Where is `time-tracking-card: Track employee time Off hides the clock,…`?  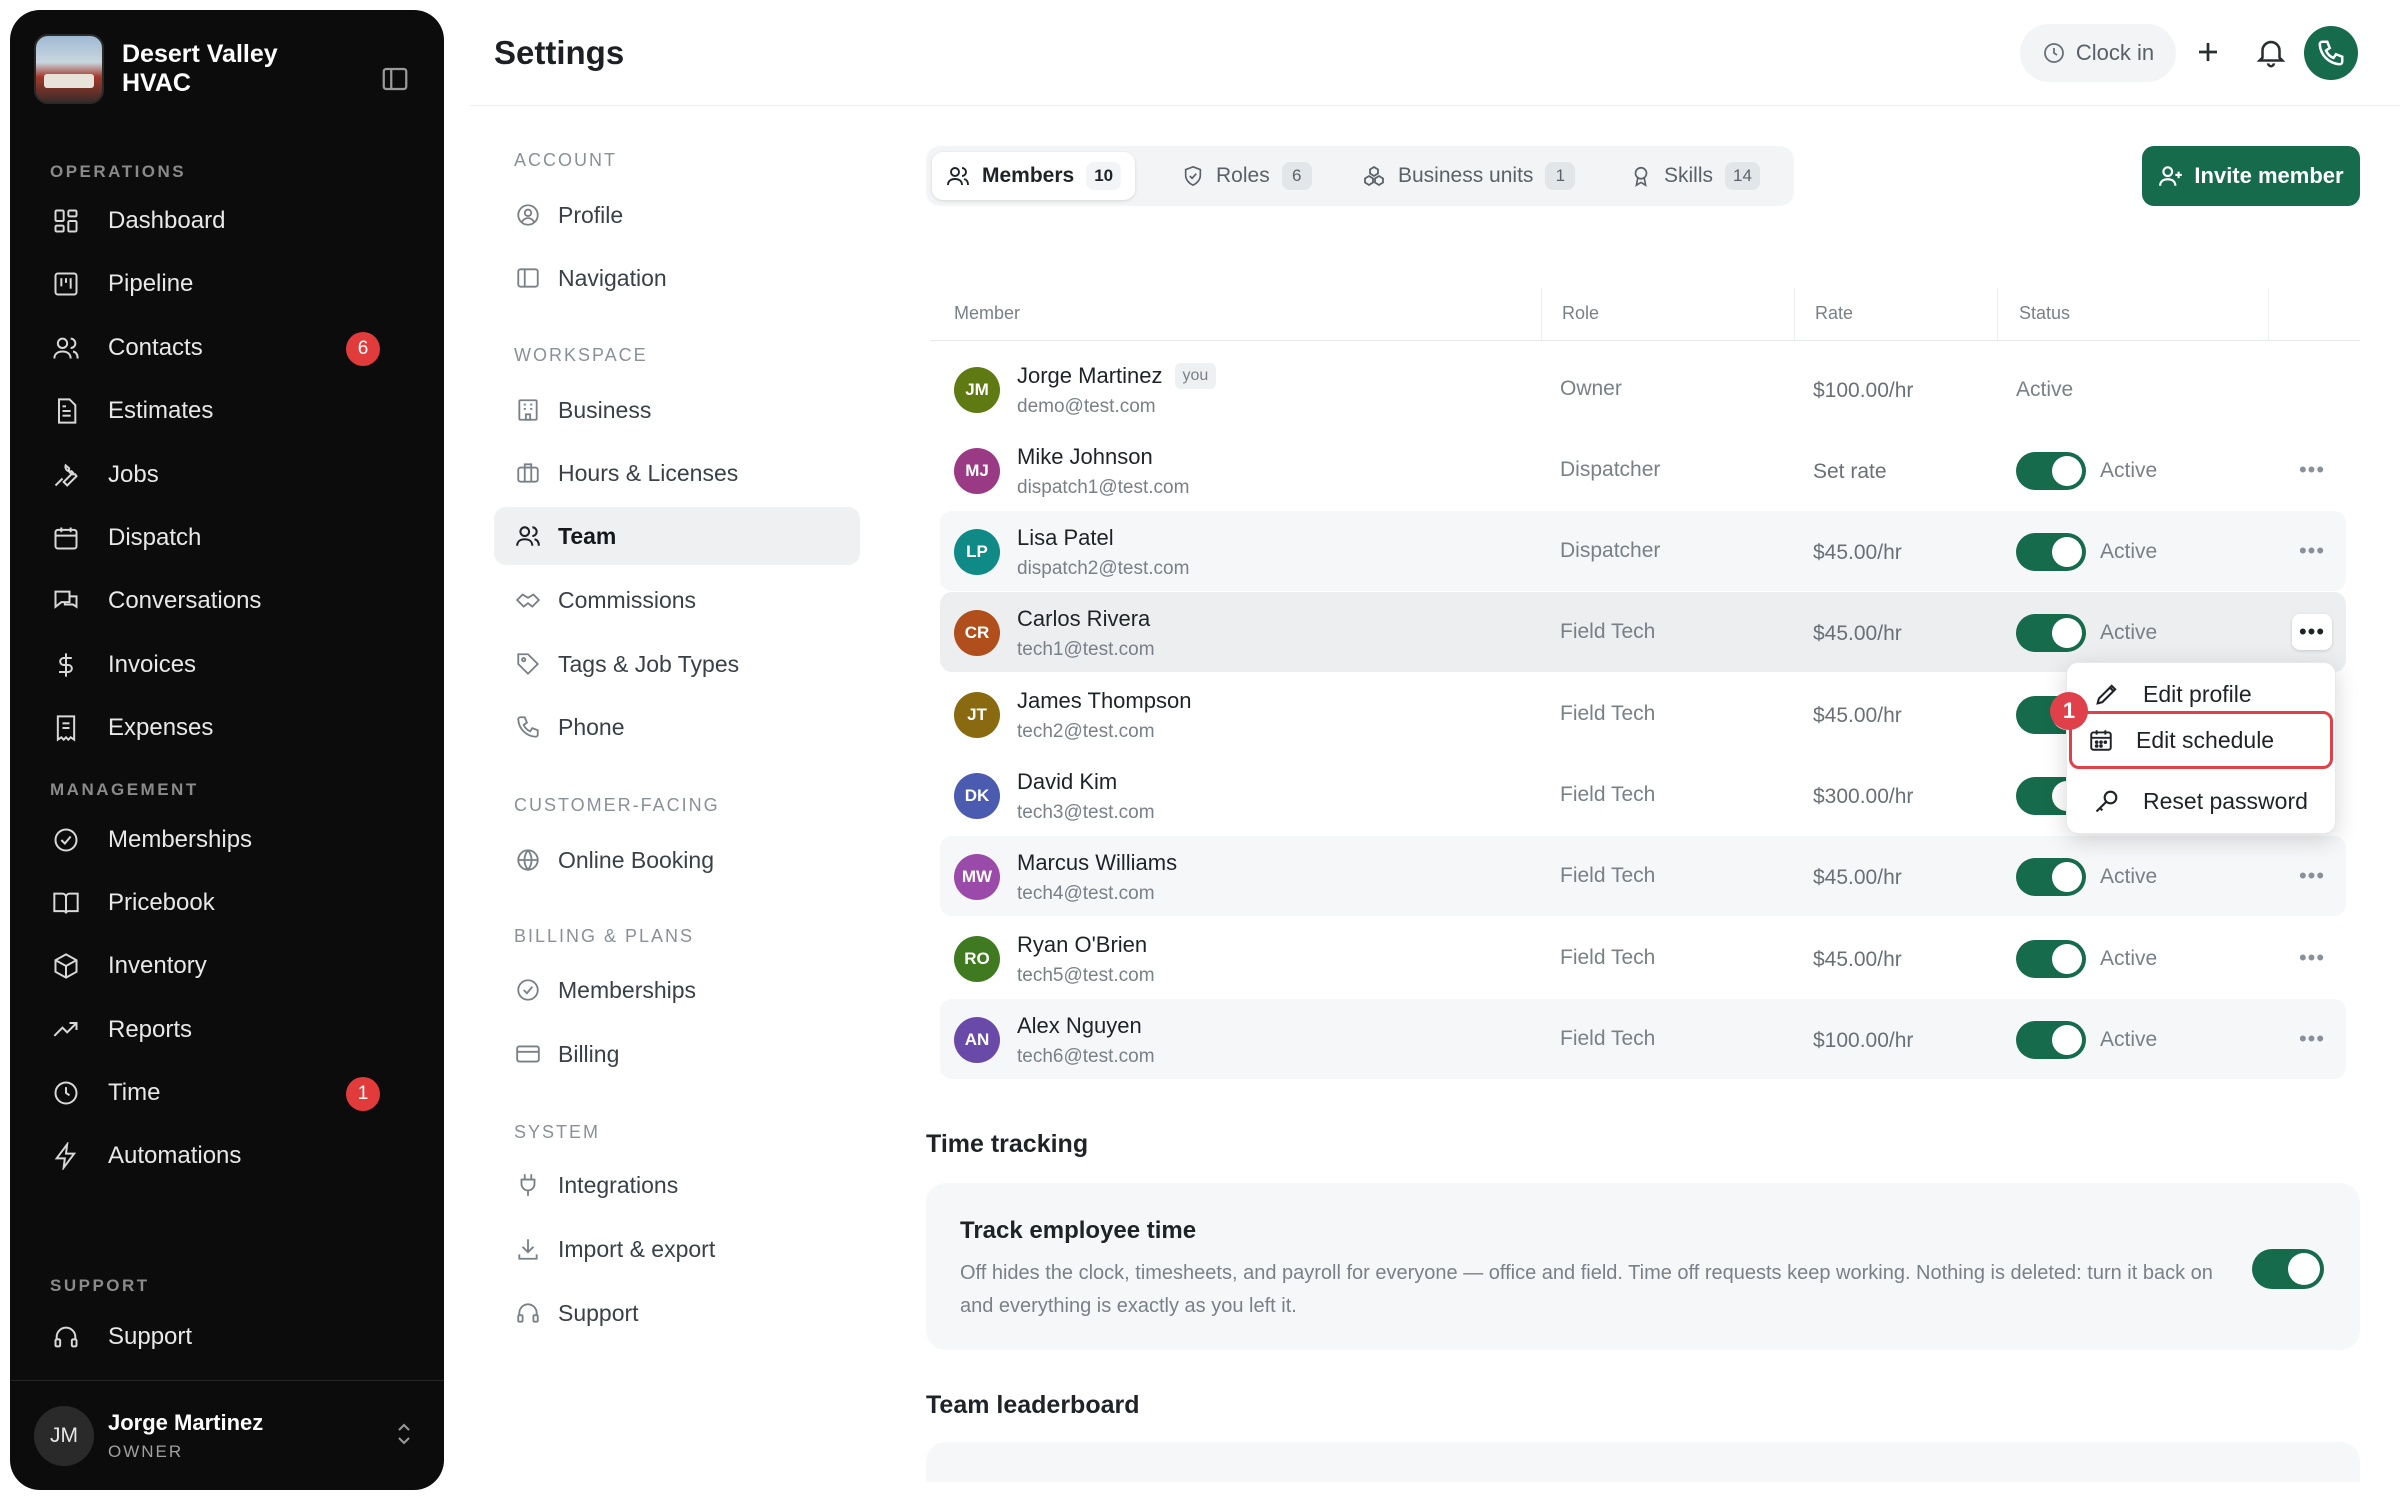
time-tracking-card: Track employee time Off hides the clock,… is located at coordinates (1643, 1266).